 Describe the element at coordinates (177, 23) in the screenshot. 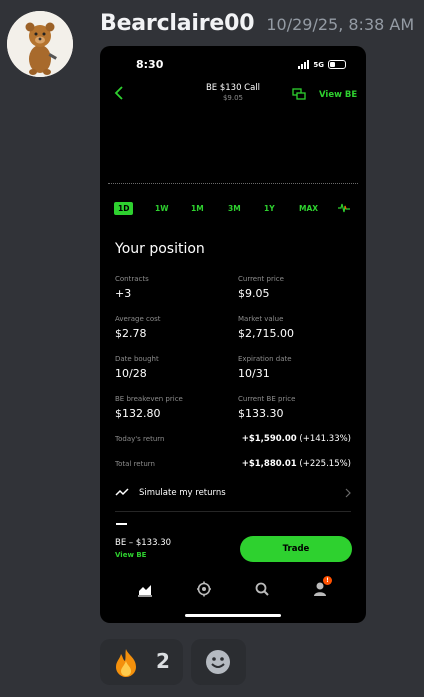

I see `username: Bearclaire00` at that location.